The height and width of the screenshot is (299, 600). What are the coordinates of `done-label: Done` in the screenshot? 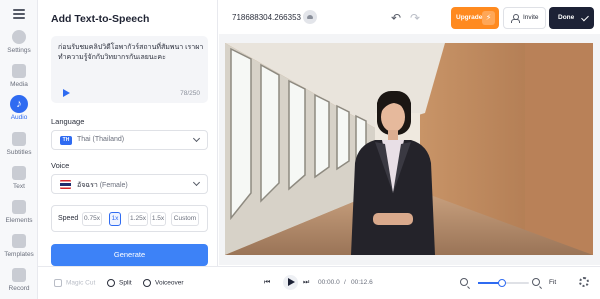 It's located at (566, 17).